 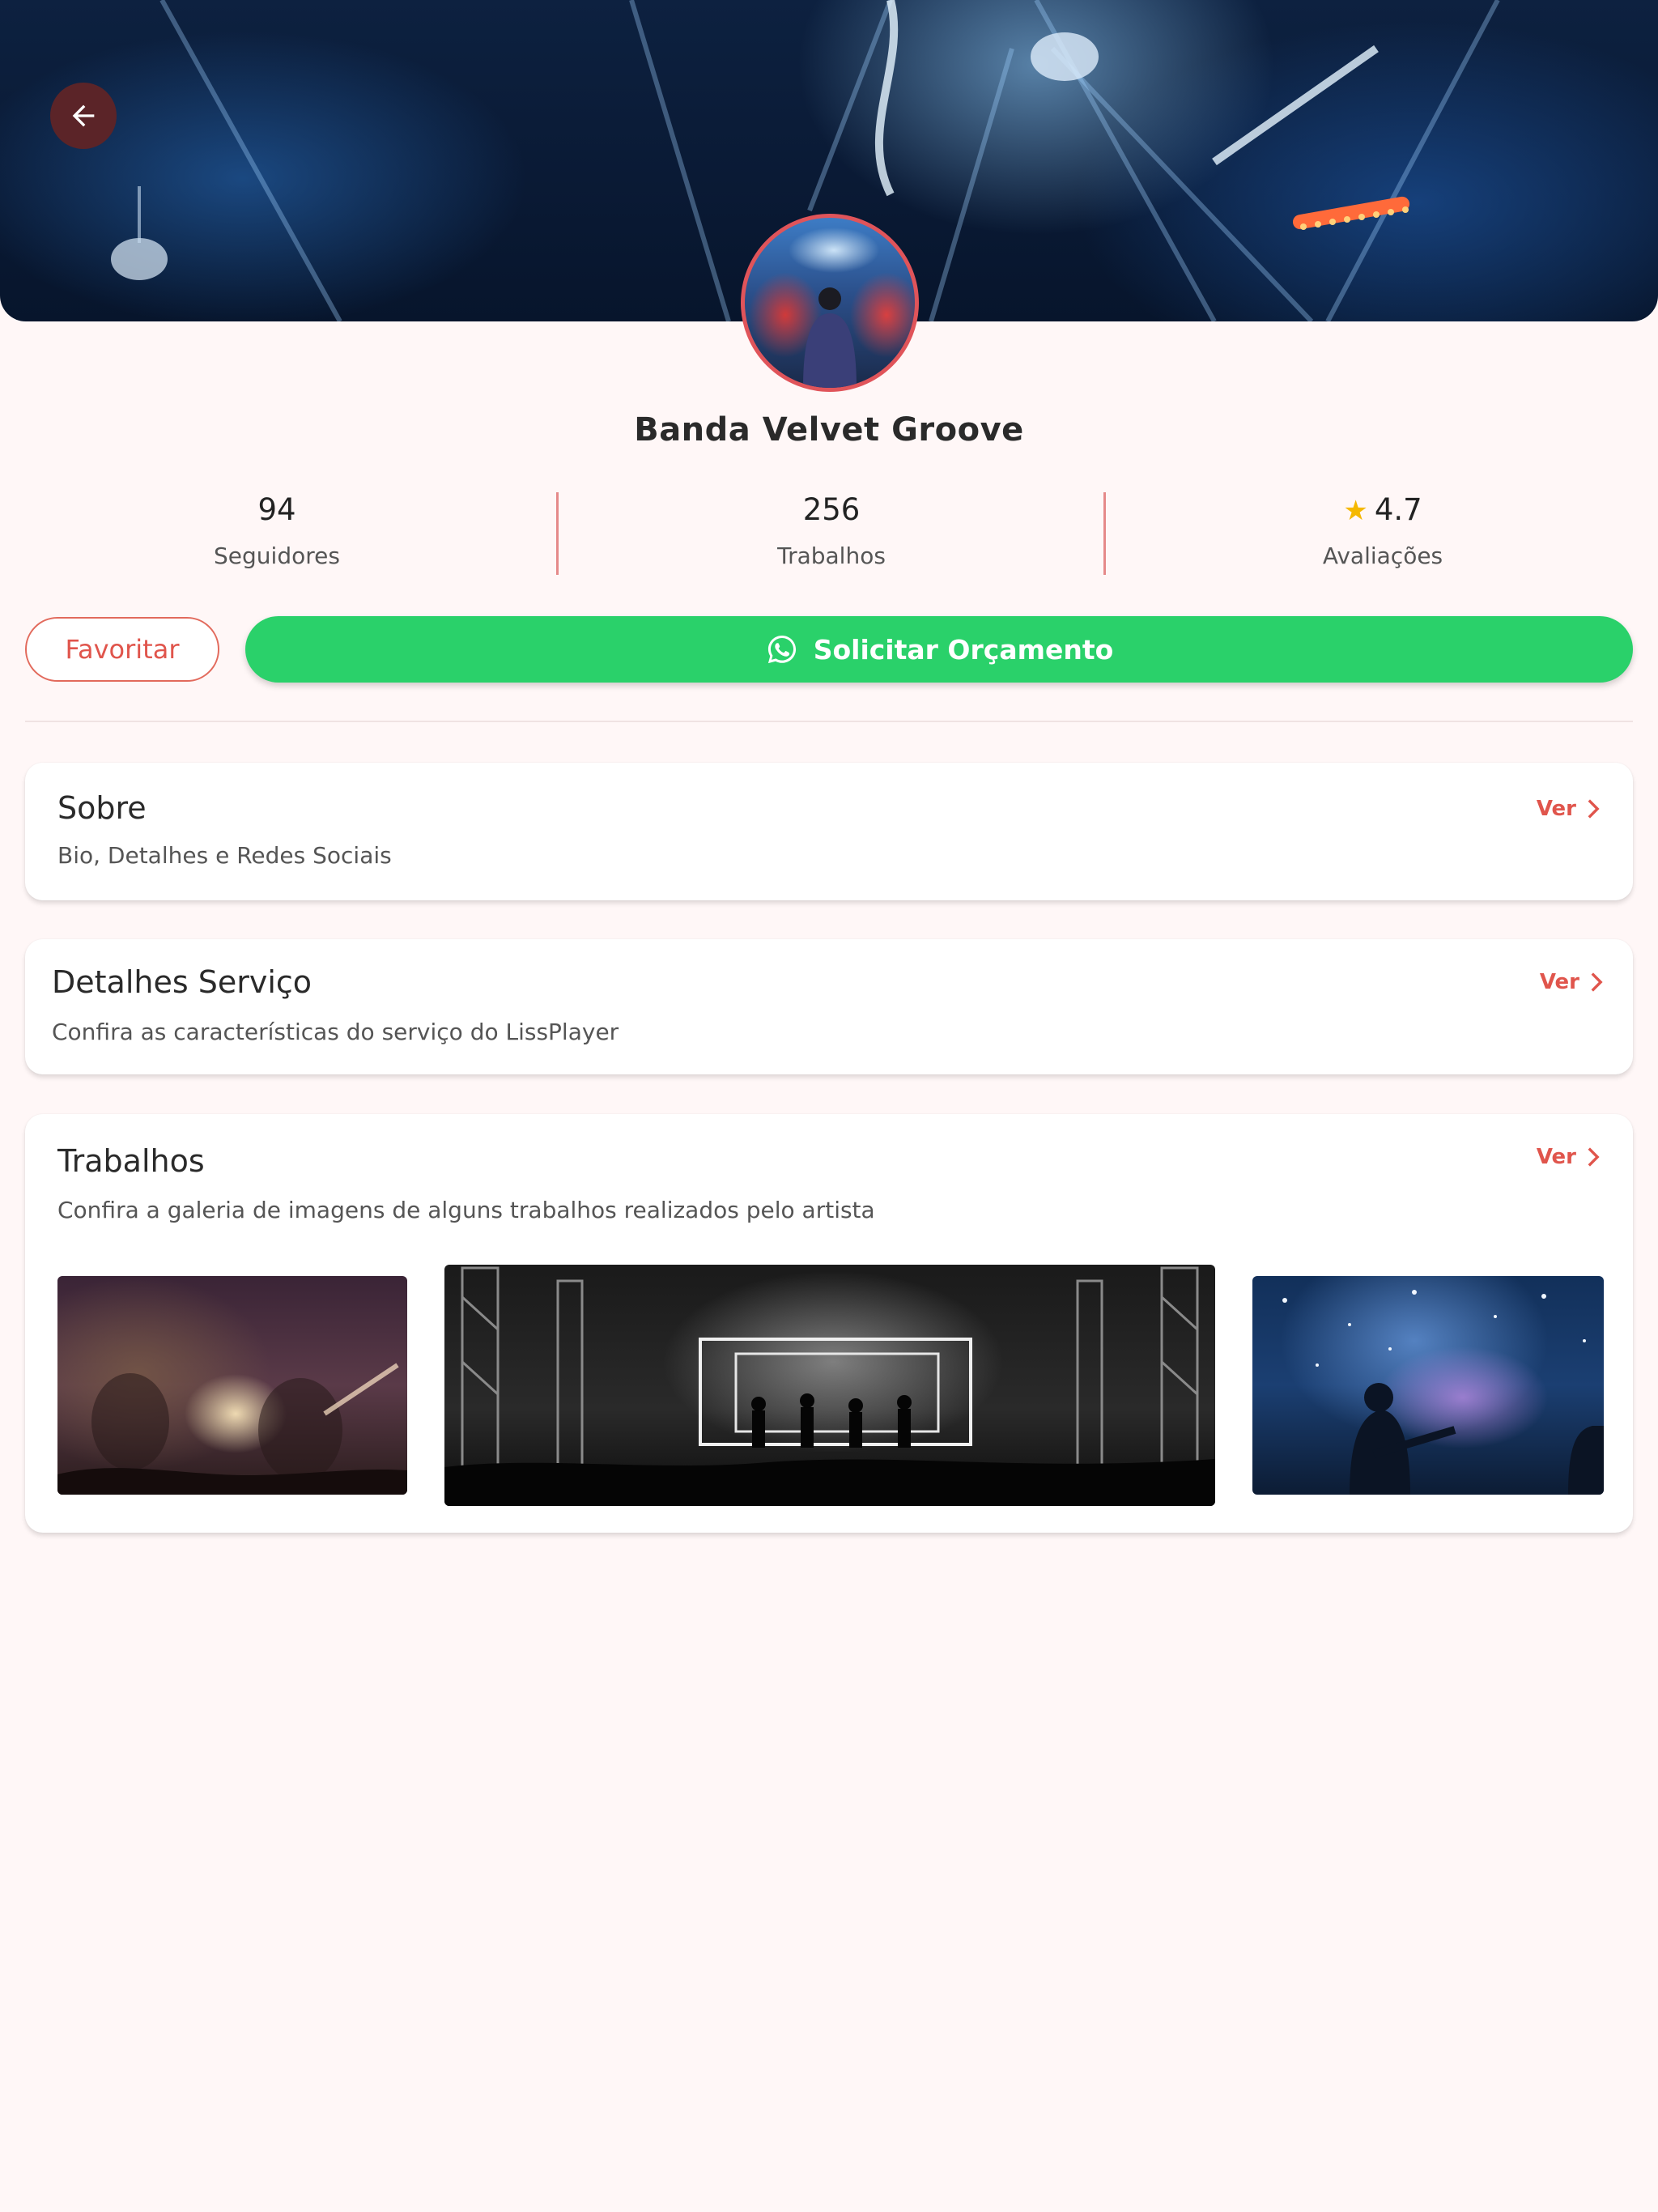 I want to click on about-card: Sobre Bio, Detalhes e Redes Sociais Ver, so click(x=829, y=832).